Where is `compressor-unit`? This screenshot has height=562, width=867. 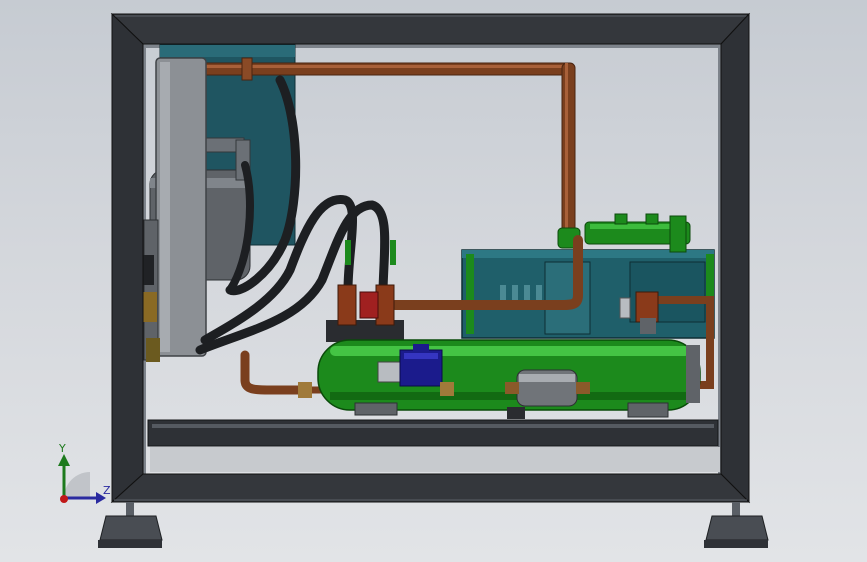 compressor-unit is located at coordinates (588, 294).